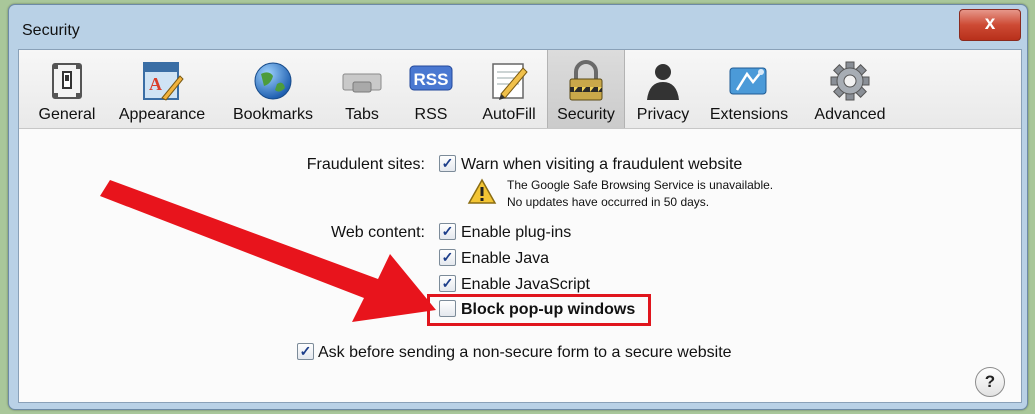  What do you see at coordinates (663, 114) in the screenshot?
I see `tab-label: Privacy` at bounding box center [663, 114].